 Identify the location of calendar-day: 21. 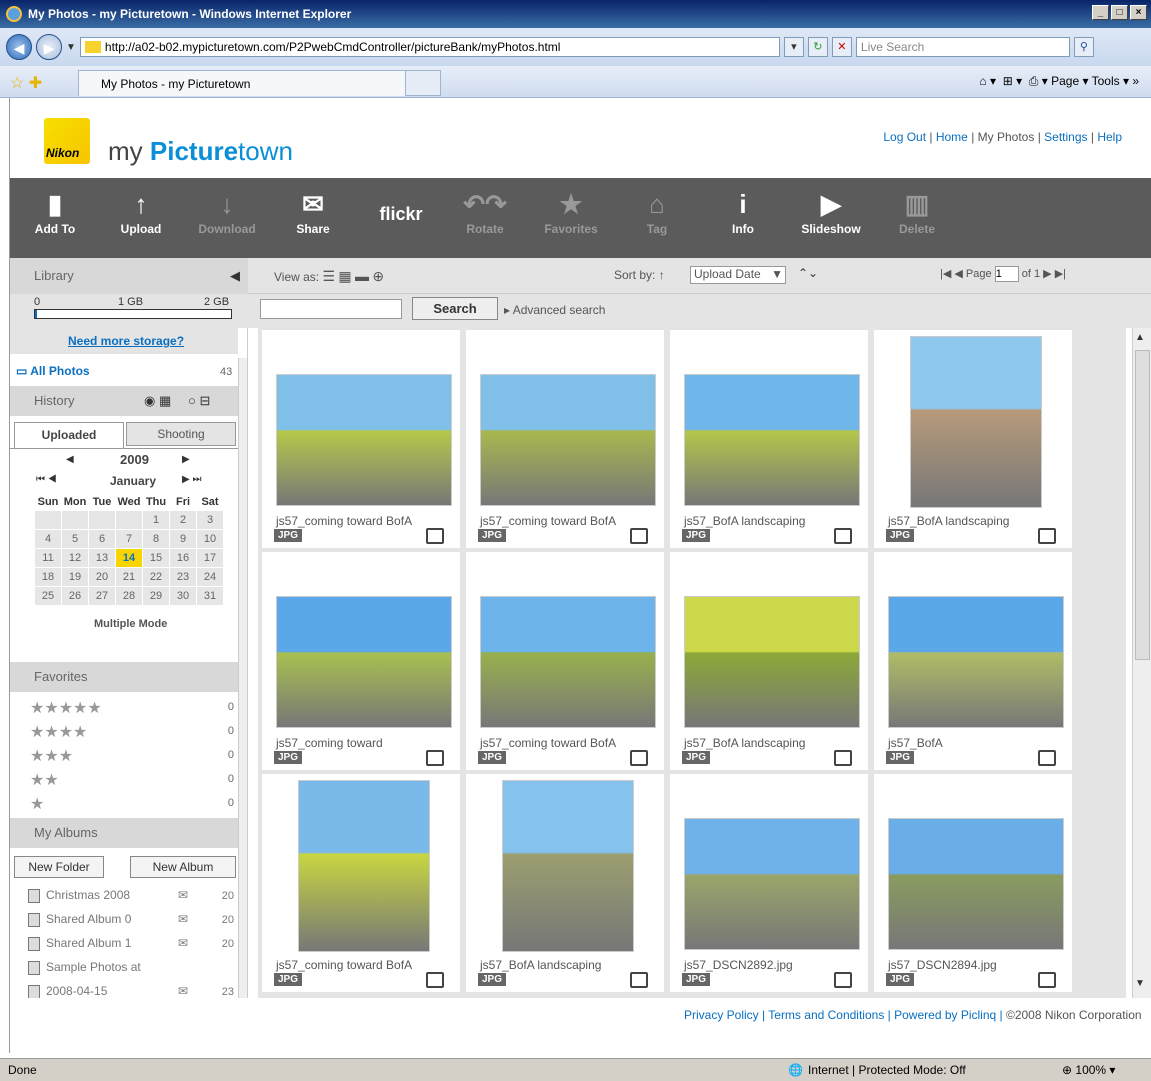
(129, 577).